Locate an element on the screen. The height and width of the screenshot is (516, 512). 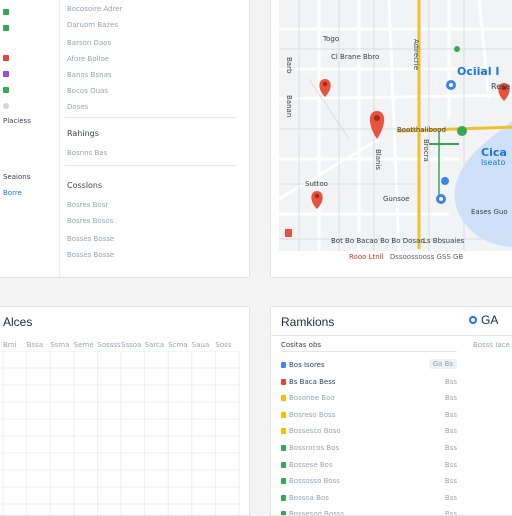
grid-column-header: Scma is located at coordinates (177, 345).